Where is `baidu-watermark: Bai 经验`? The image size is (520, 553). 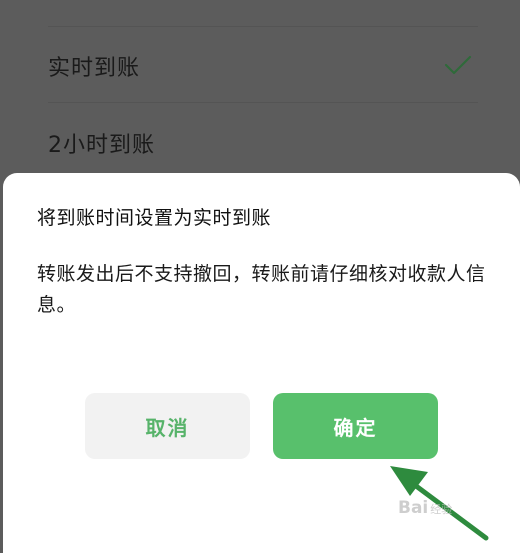
baidu-watermark: Bai 经验 is located at coordinates (425, 508).